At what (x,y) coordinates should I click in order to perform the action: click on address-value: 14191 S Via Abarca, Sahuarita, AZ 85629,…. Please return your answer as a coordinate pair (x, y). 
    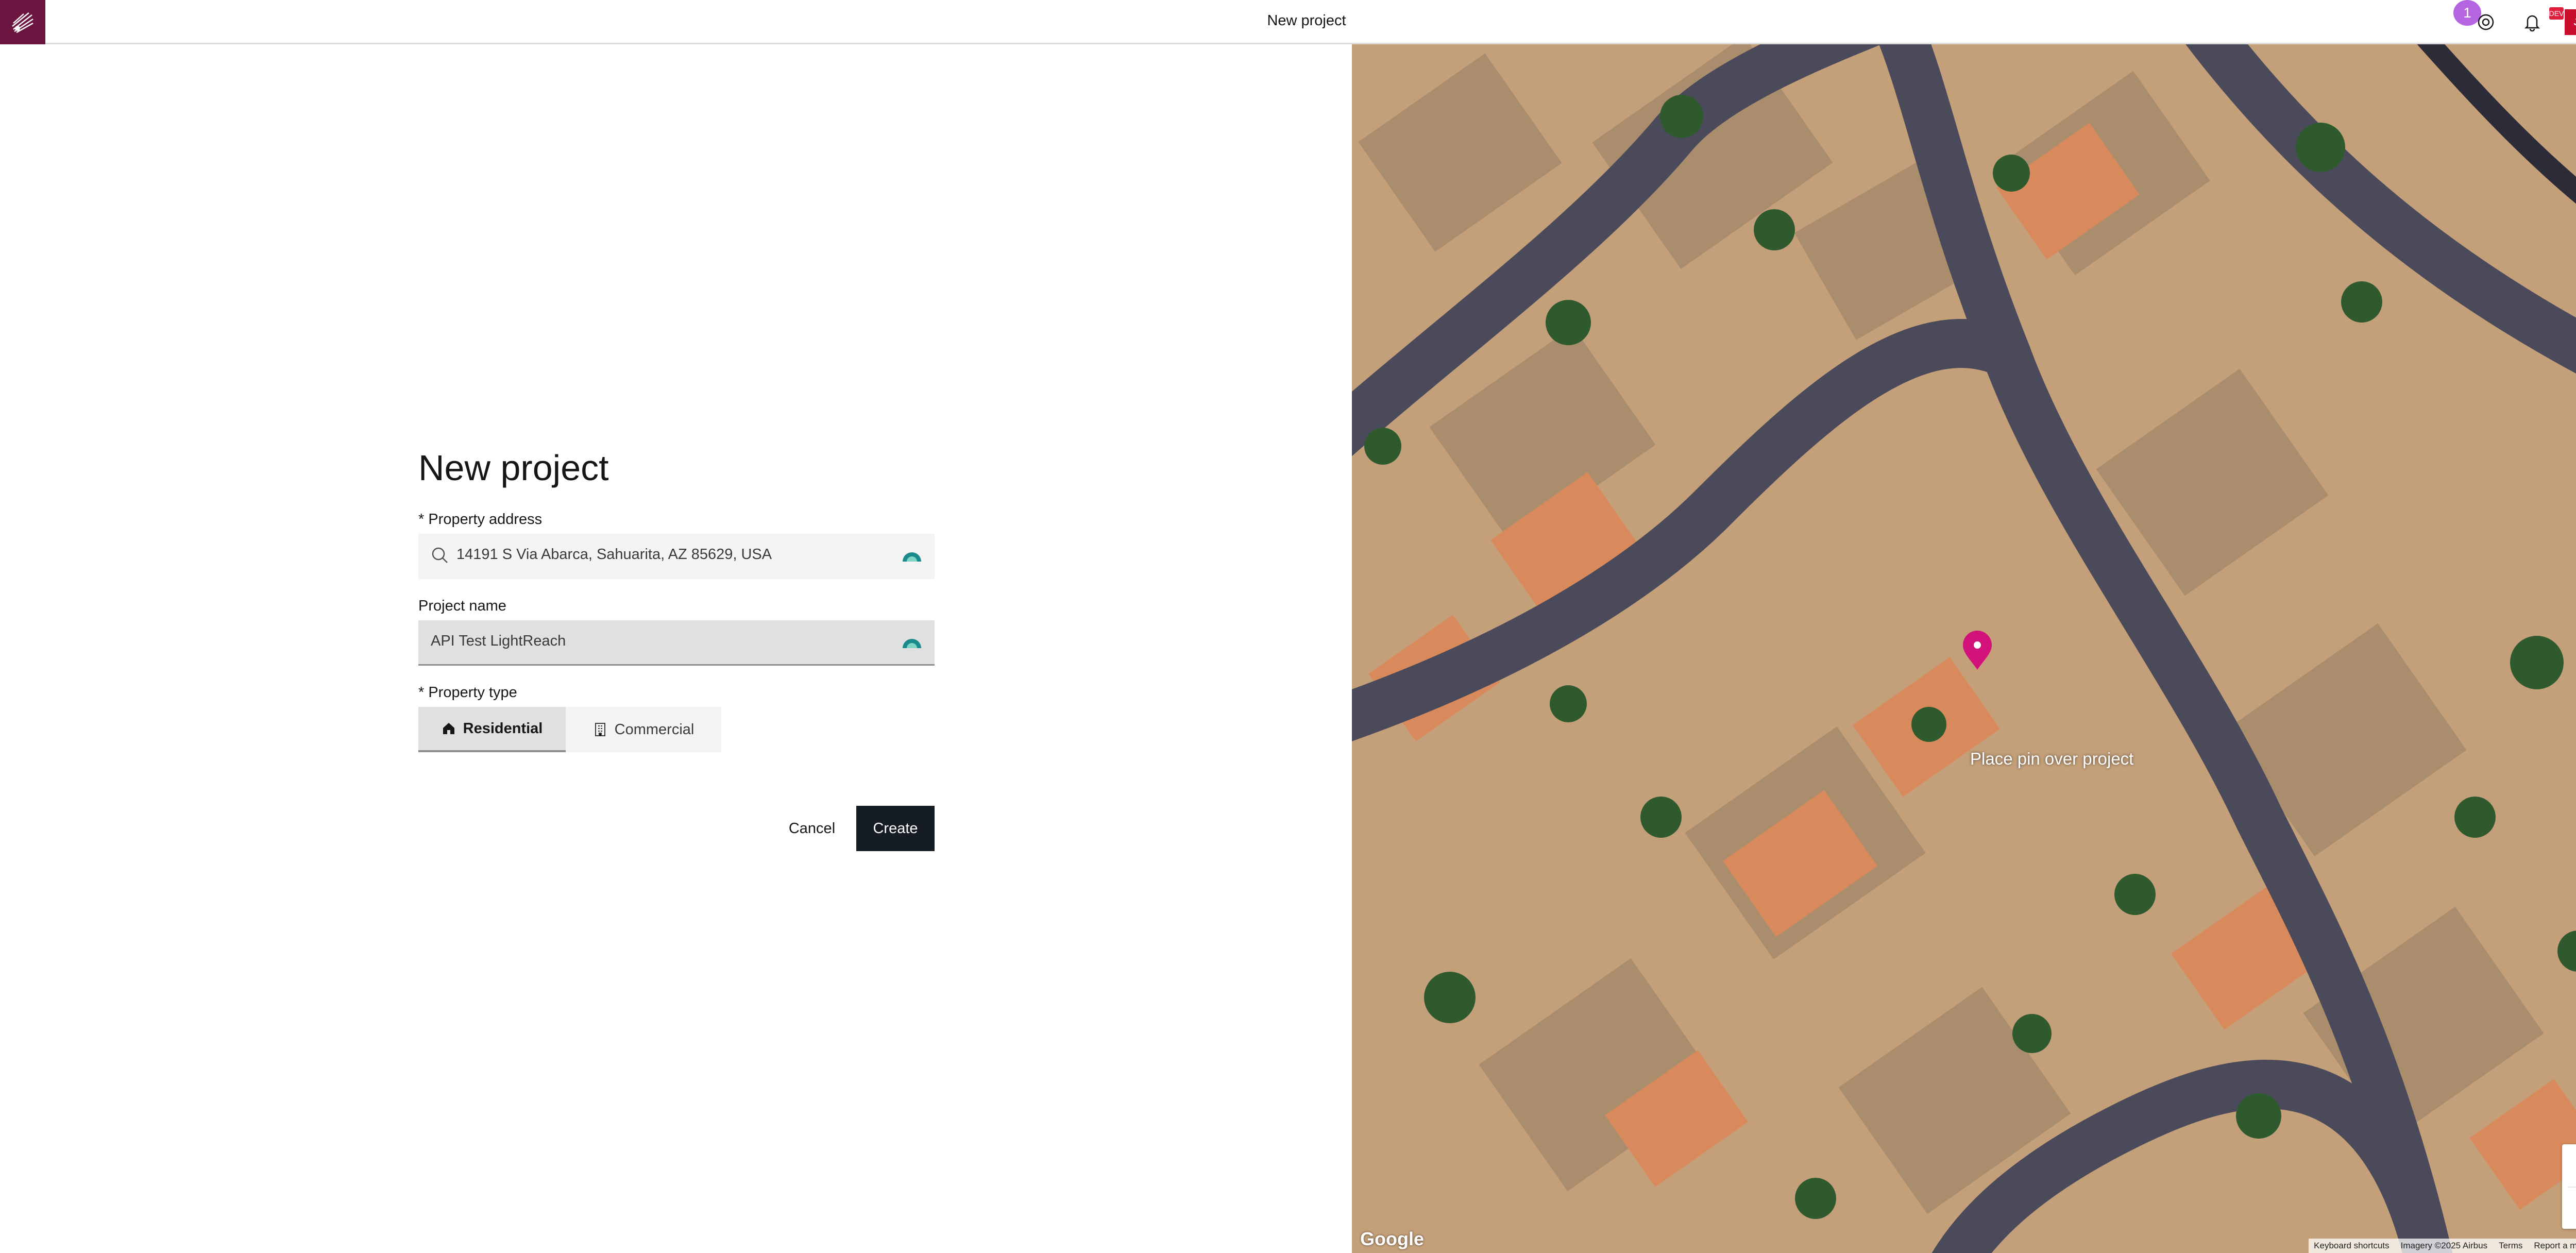
    Looking at the image, I should click on (614, 554).